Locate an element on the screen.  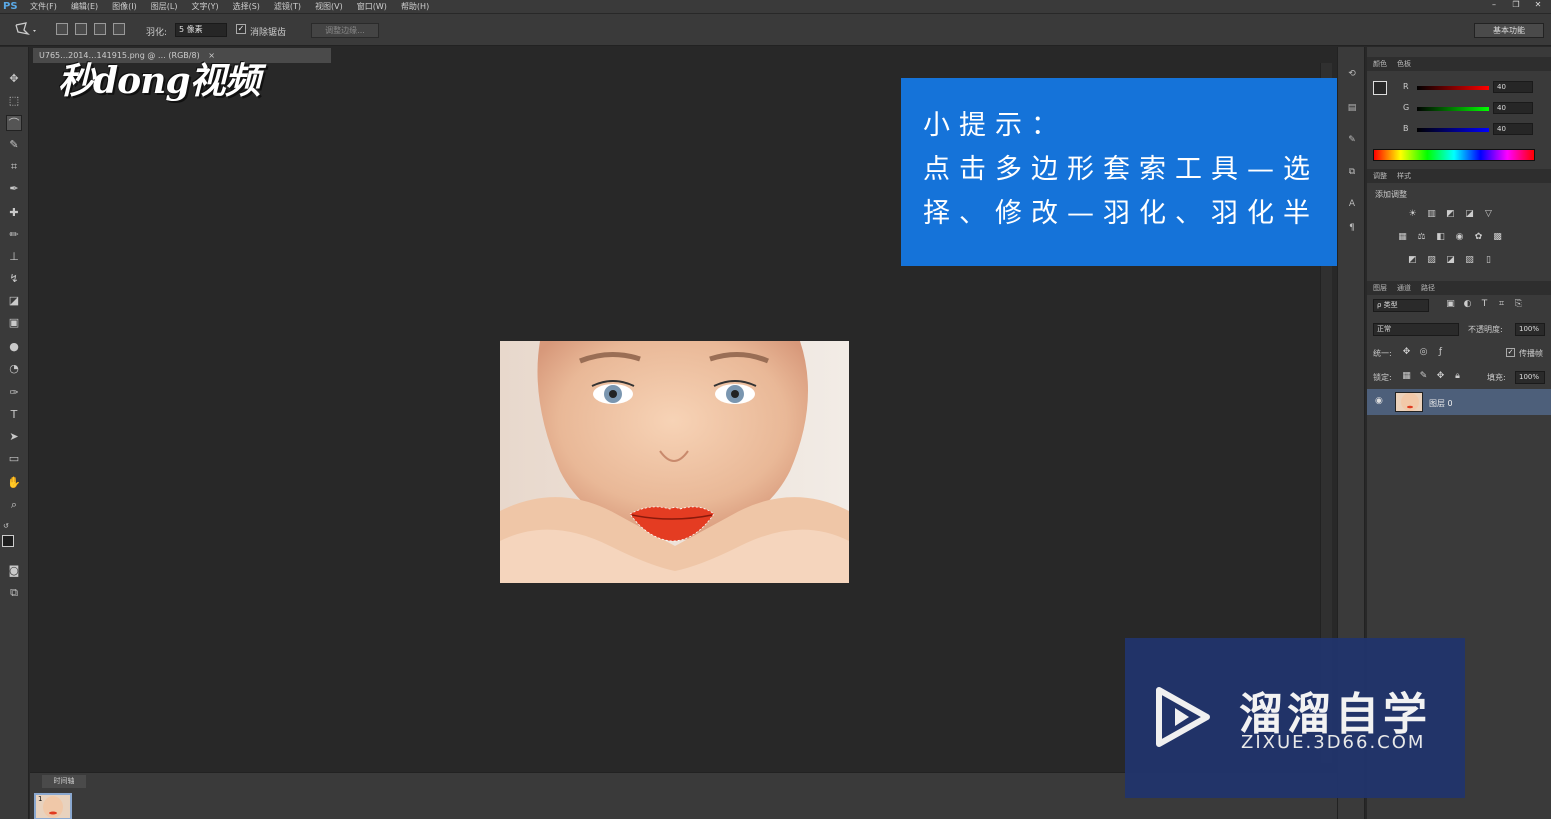
blue-slider: B 40 is located at coordinates (1460, 130).